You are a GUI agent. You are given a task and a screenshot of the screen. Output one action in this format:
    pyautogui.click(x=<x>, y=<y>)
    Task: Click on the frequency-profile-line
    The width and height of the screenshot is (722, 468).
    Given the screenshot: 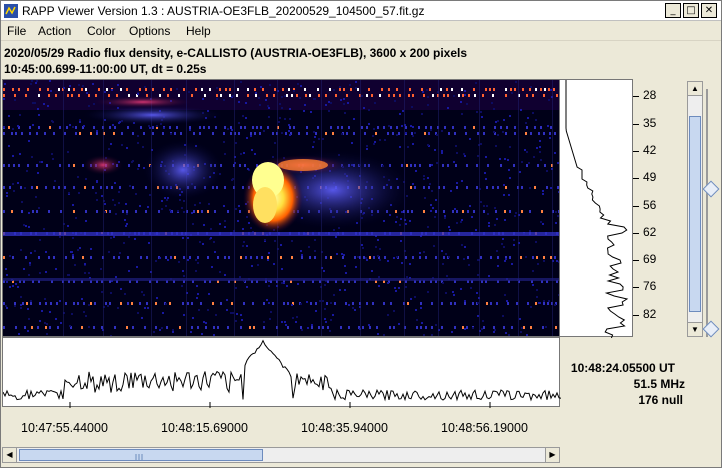 What is the action you would take?
    pyautogui.click(x=597, y=209)
    